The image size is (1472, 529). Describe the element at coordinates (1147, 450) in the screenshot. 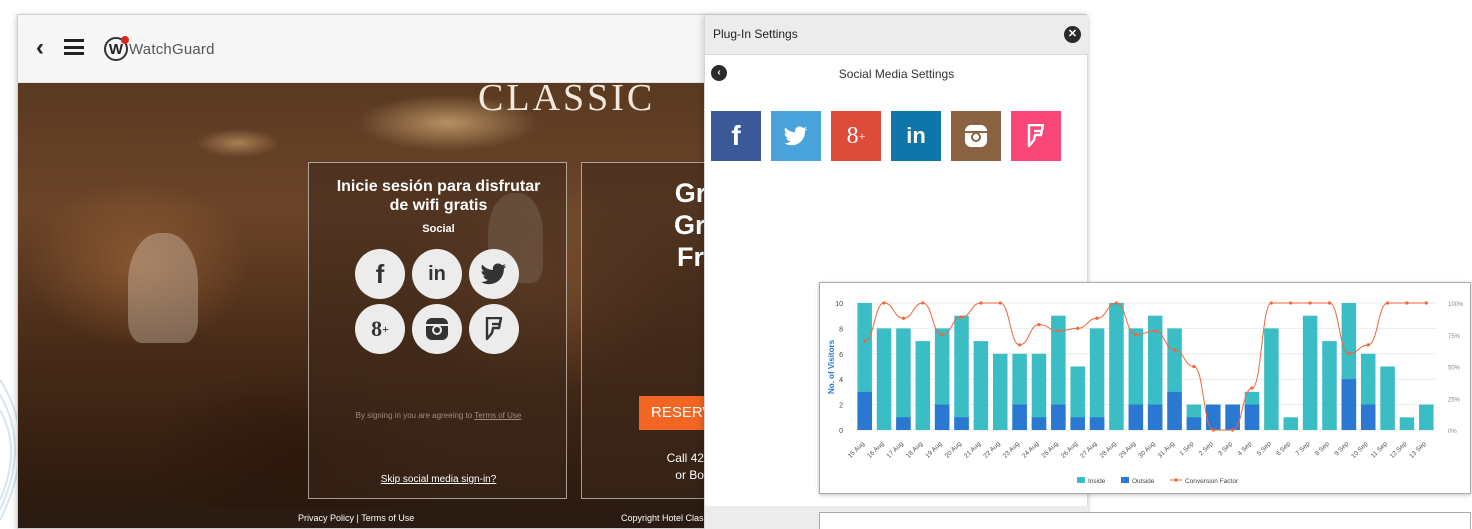

I see `x-tick-label: 30 Aug` at that location.